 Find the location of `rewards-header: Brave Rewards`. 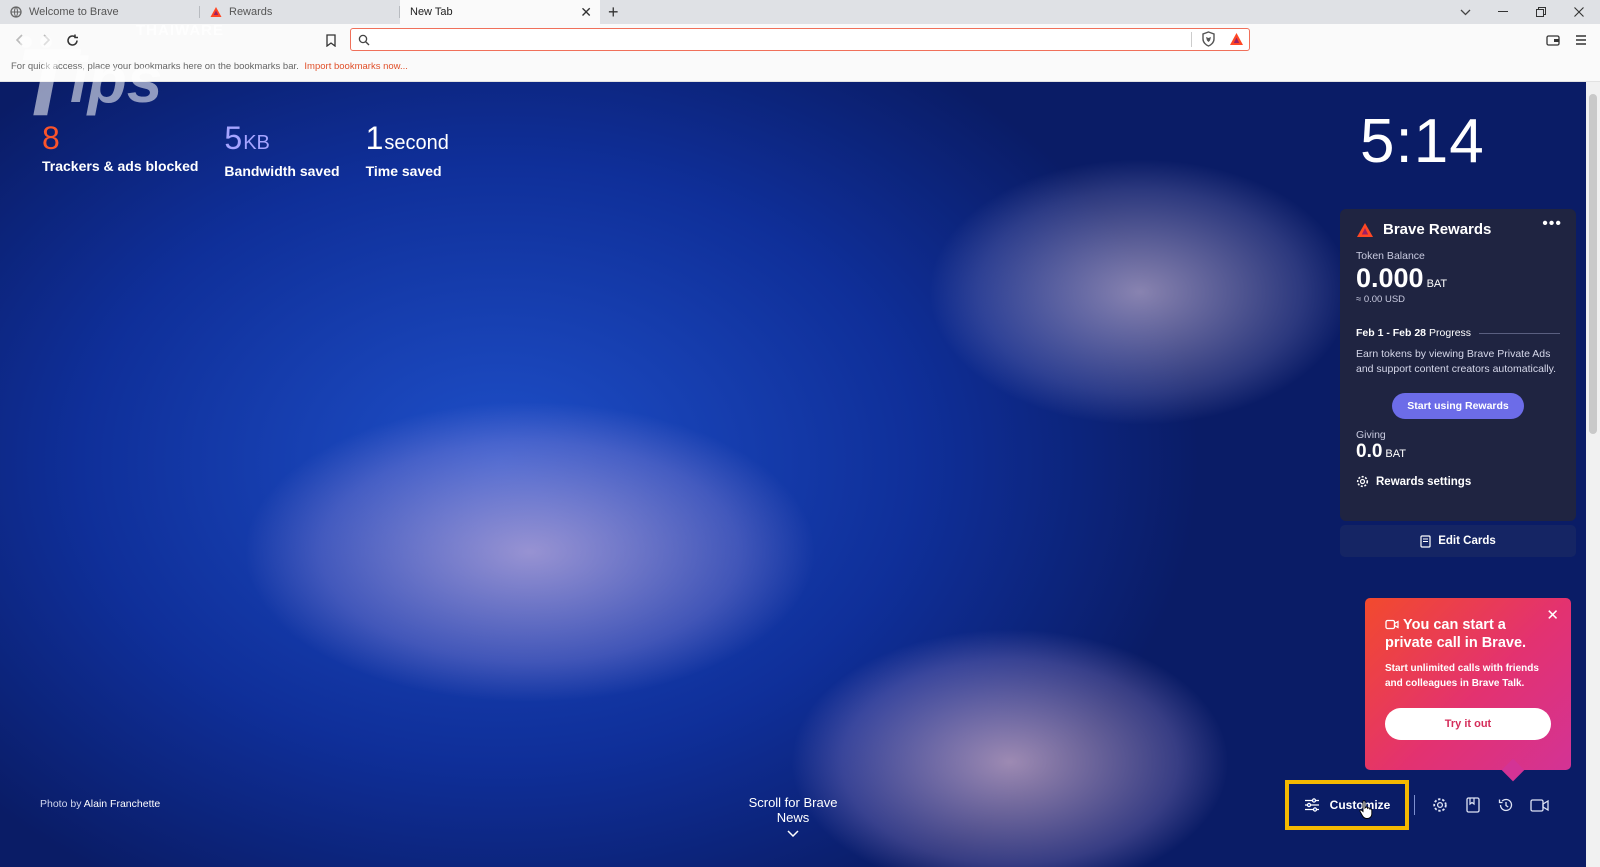

rewards-header: Brave Rewards is located at coordinates (1458, 229).